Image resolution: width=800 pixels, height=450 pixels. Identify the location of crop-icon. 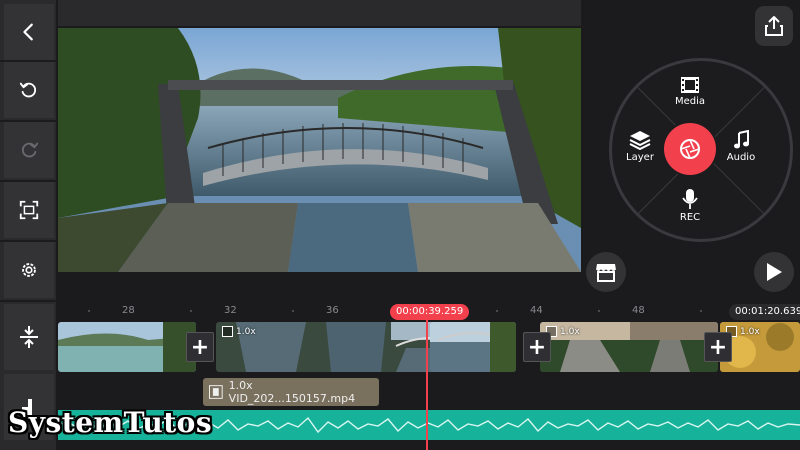
(29, 210).